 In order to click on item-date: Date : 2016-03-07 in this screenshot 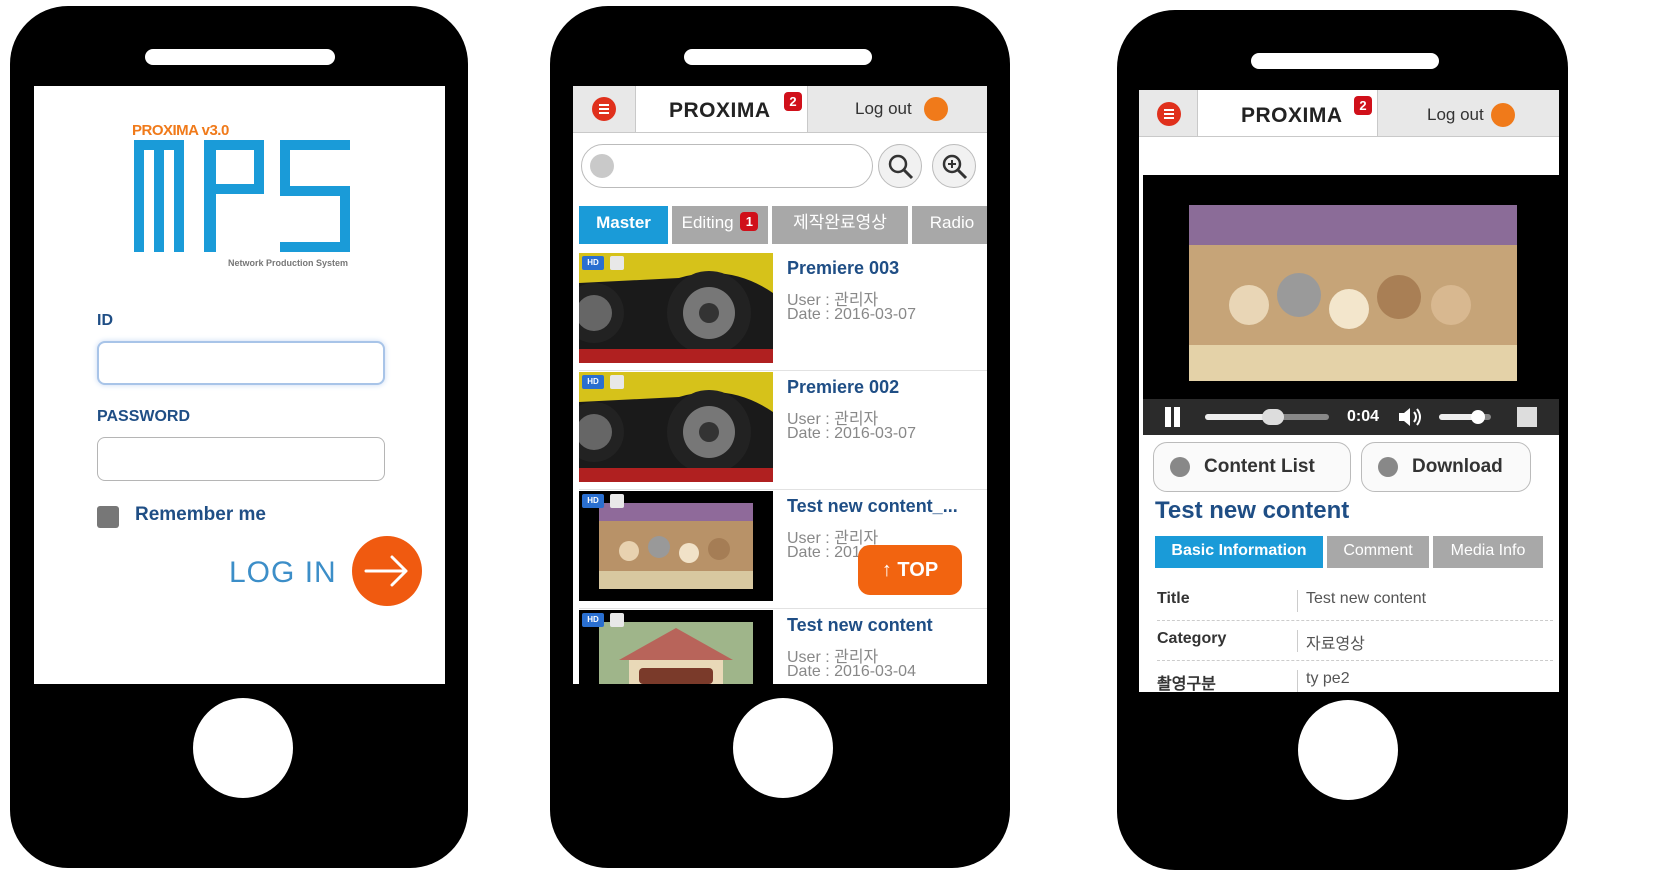, I will do `click(851, 314)`.